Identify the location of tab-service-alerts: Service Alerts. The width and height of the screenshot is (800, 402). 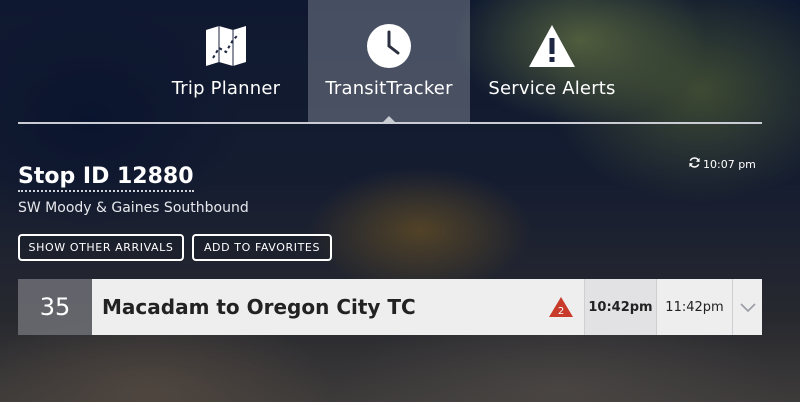
(552, 61).